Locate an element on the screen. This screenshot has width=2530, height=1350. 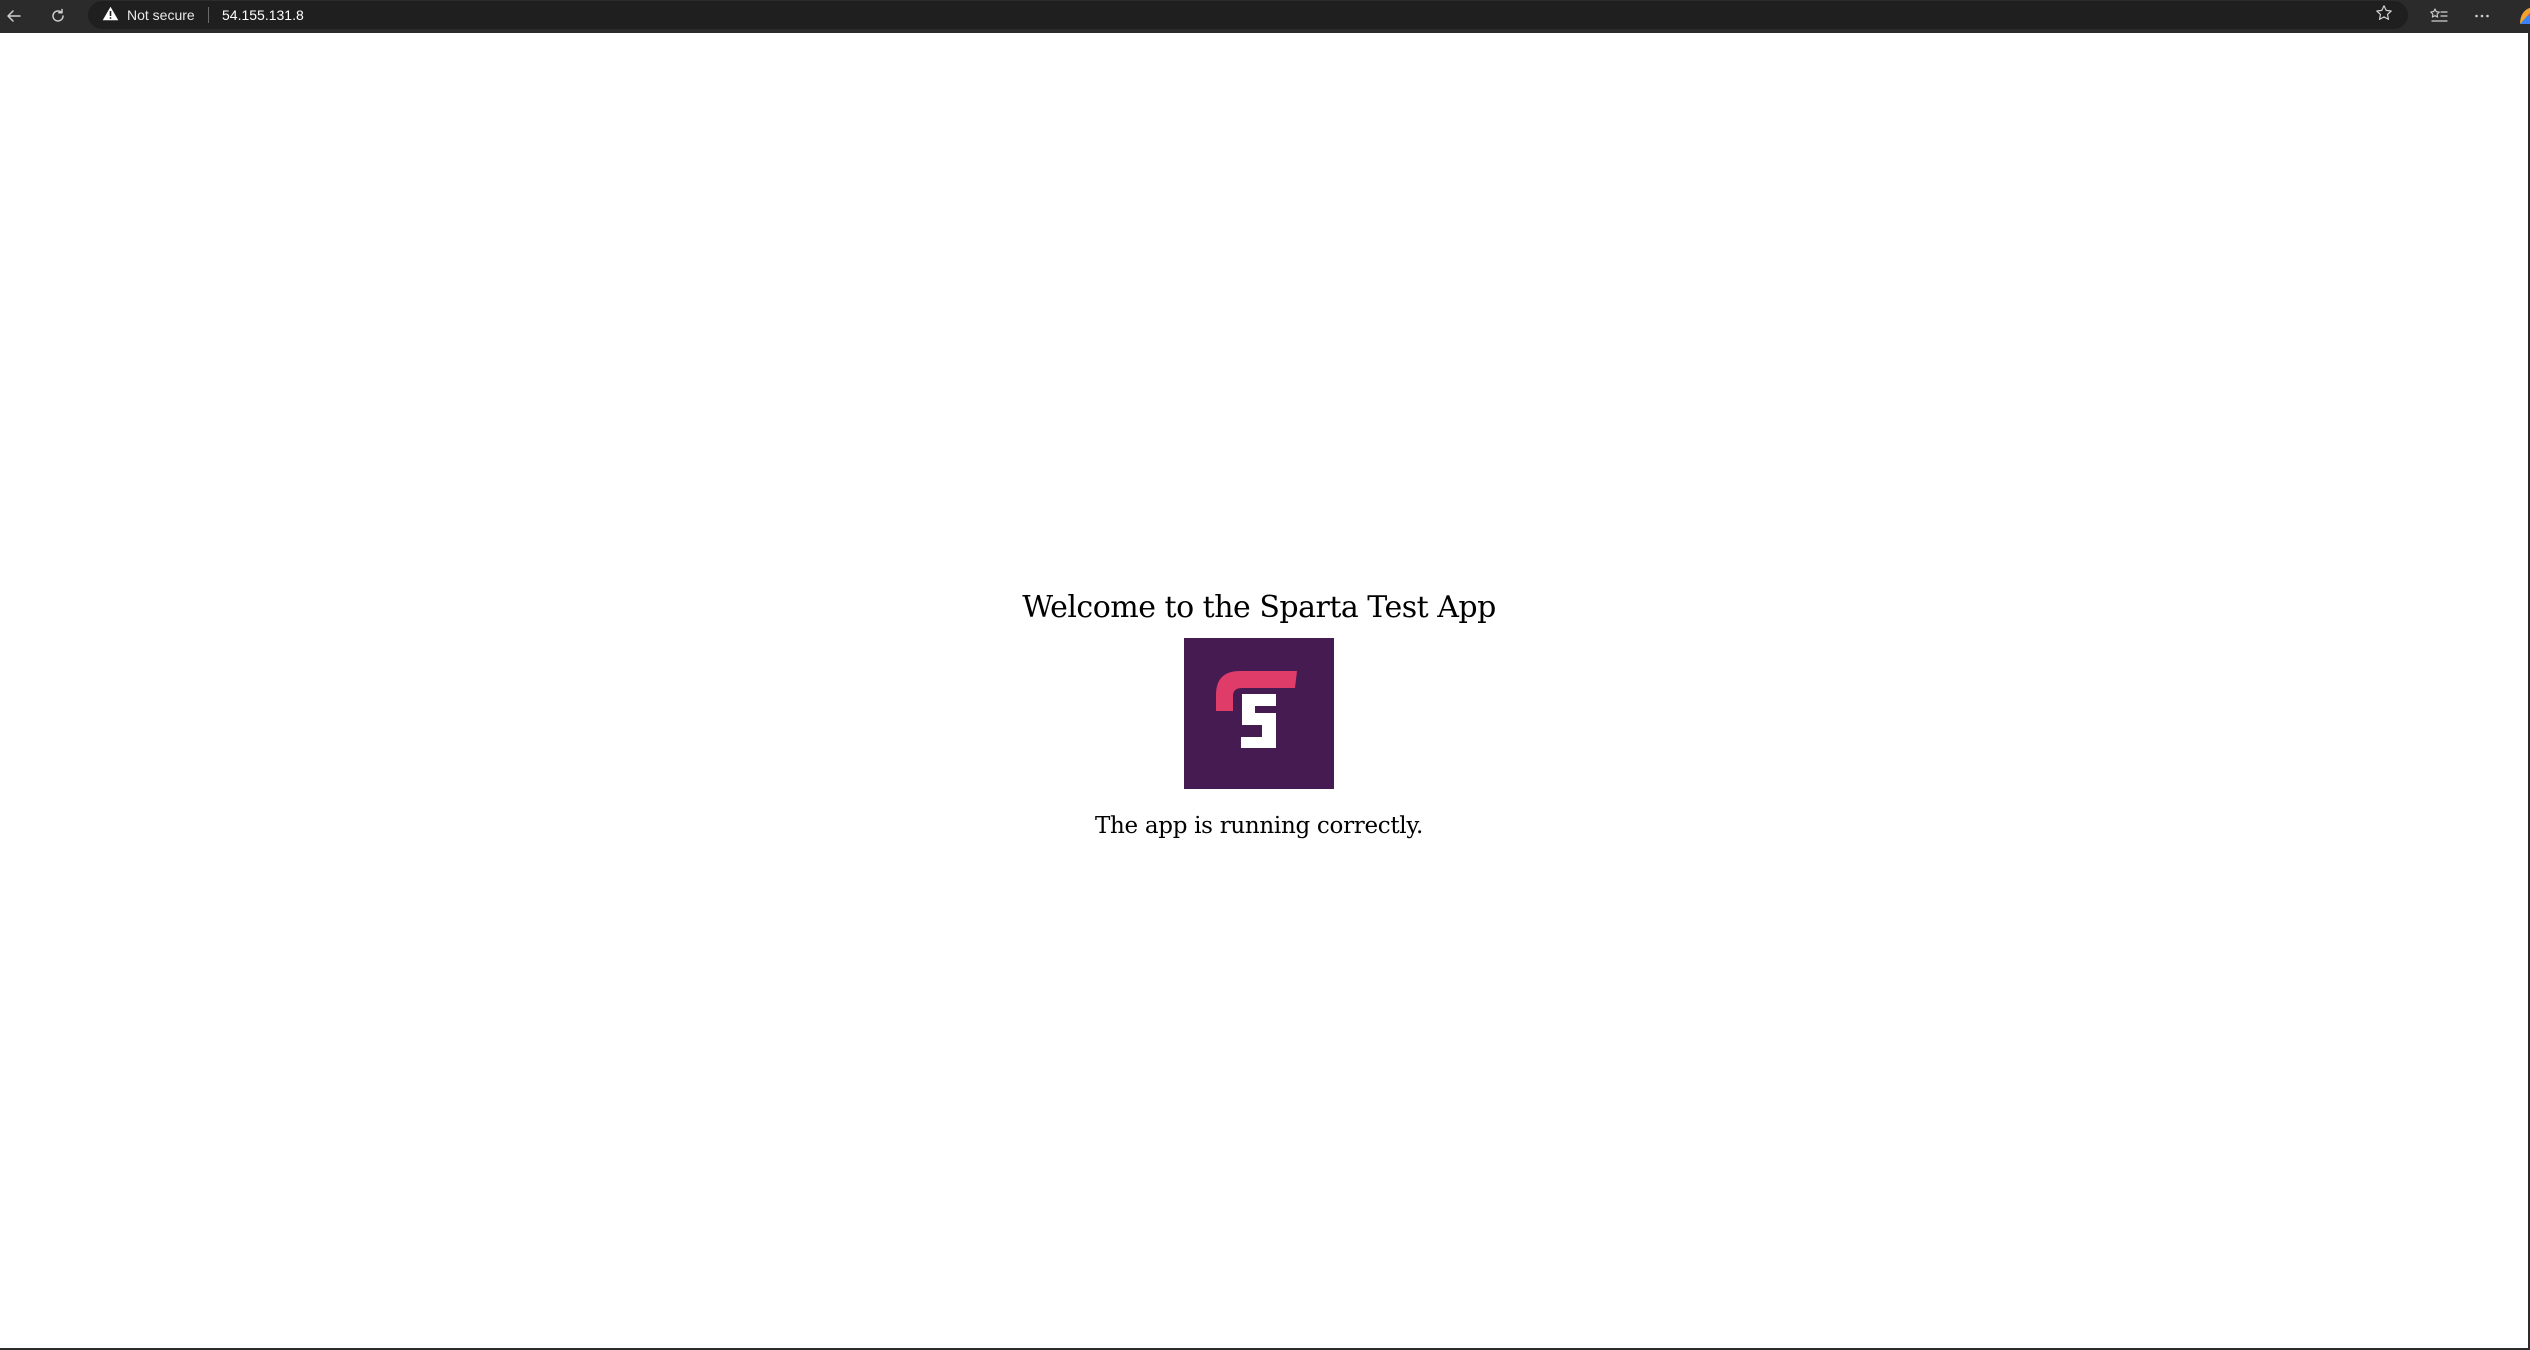
reload-button is located at coordinates (58, 16).